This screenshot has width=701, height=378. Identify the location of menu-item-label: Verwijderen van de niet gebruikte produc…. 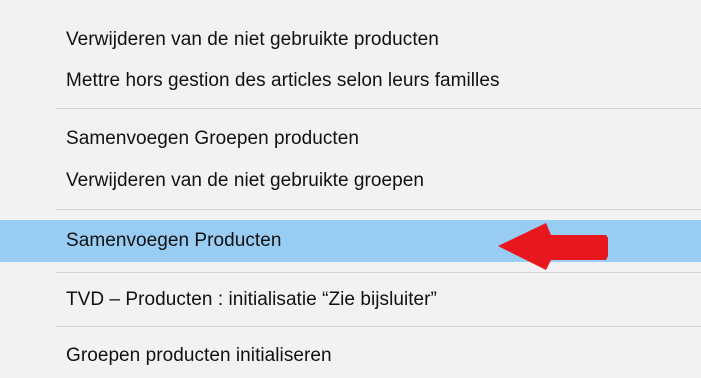
(252, 39).